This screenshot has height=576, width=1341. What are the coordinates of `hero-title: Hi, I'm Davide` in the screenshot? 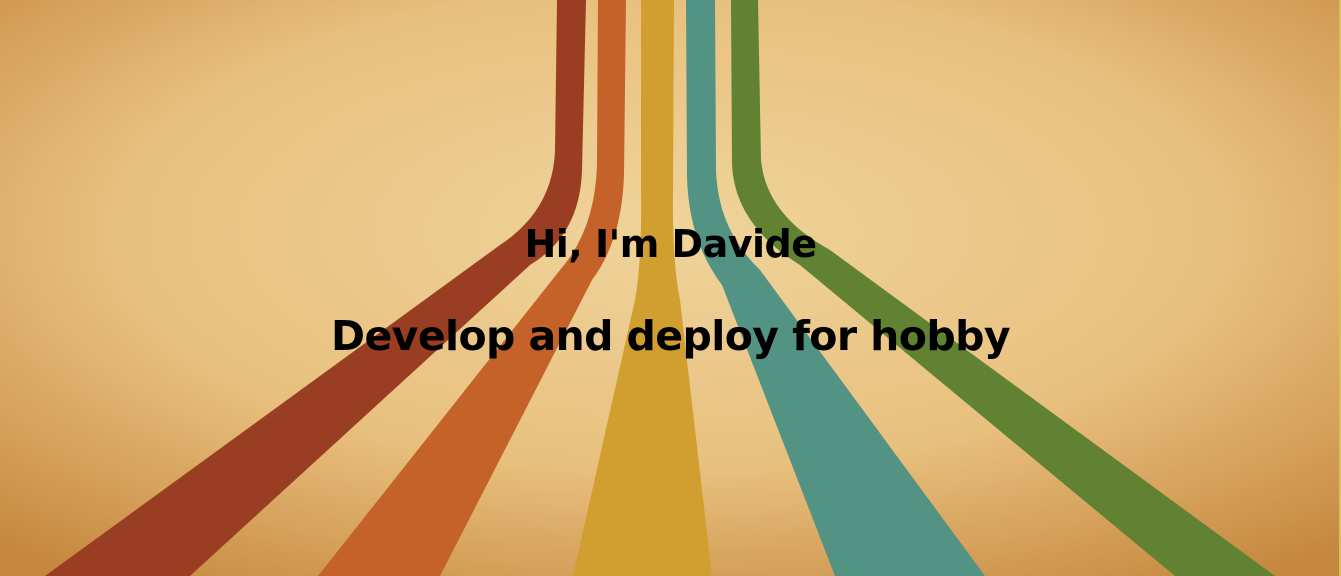 It's located at (670, 244).